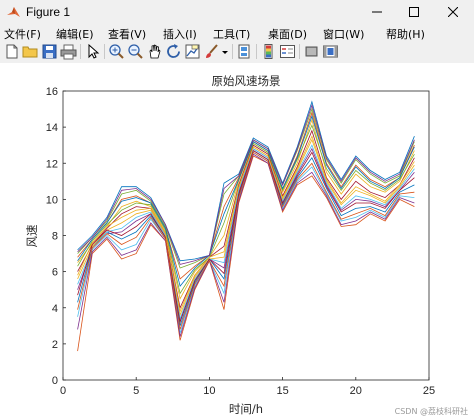 Image resolution: width=474 pixels, height=419 pixels. I want to click on minimize-icon, so click(377, 12).